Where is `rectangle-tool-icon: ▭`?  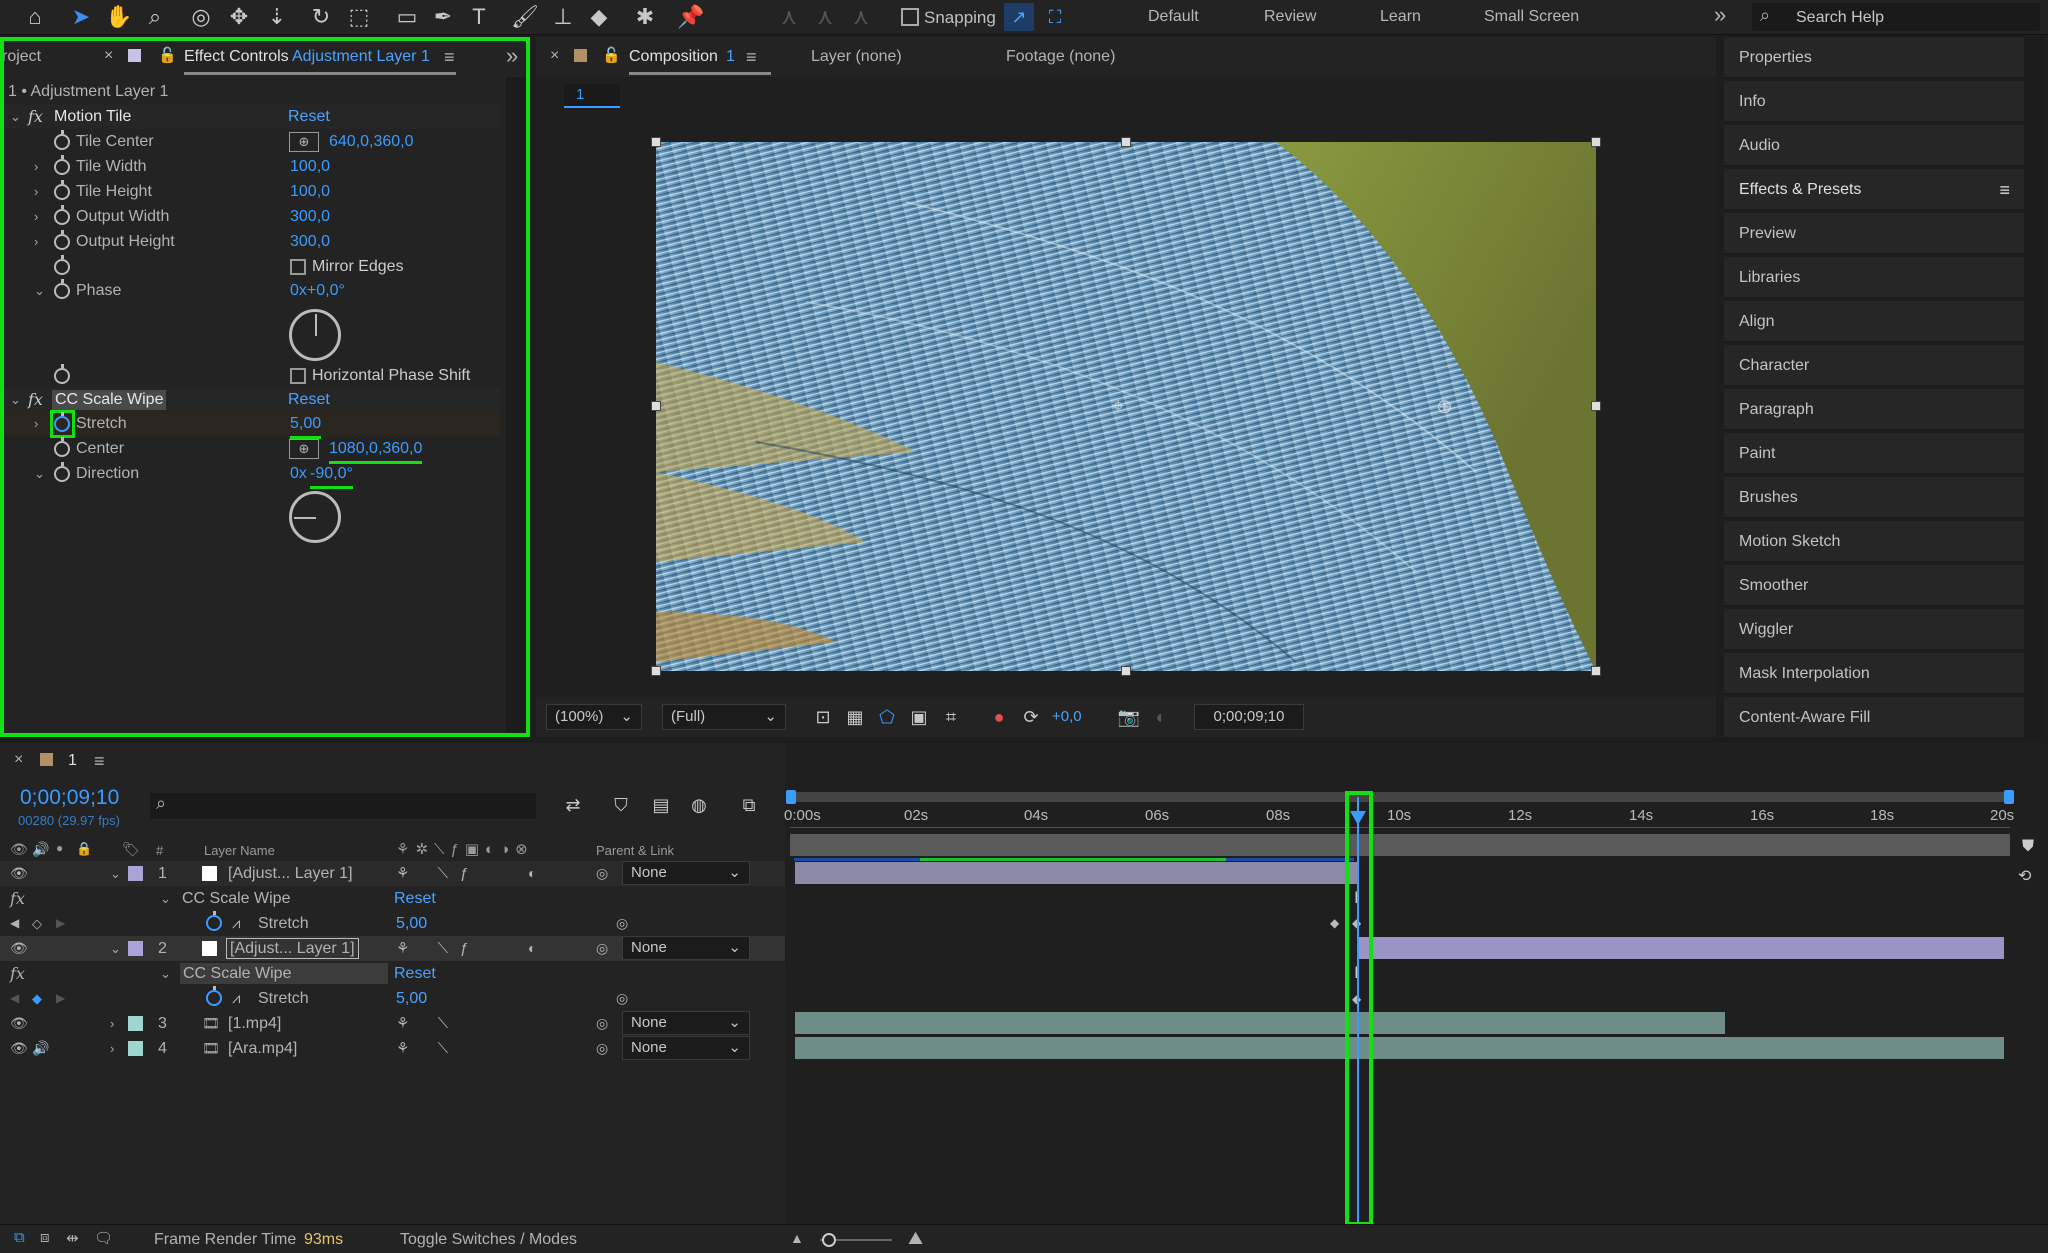
rectangle-tool-icon: ▭ is located at coordinates (407, 17).